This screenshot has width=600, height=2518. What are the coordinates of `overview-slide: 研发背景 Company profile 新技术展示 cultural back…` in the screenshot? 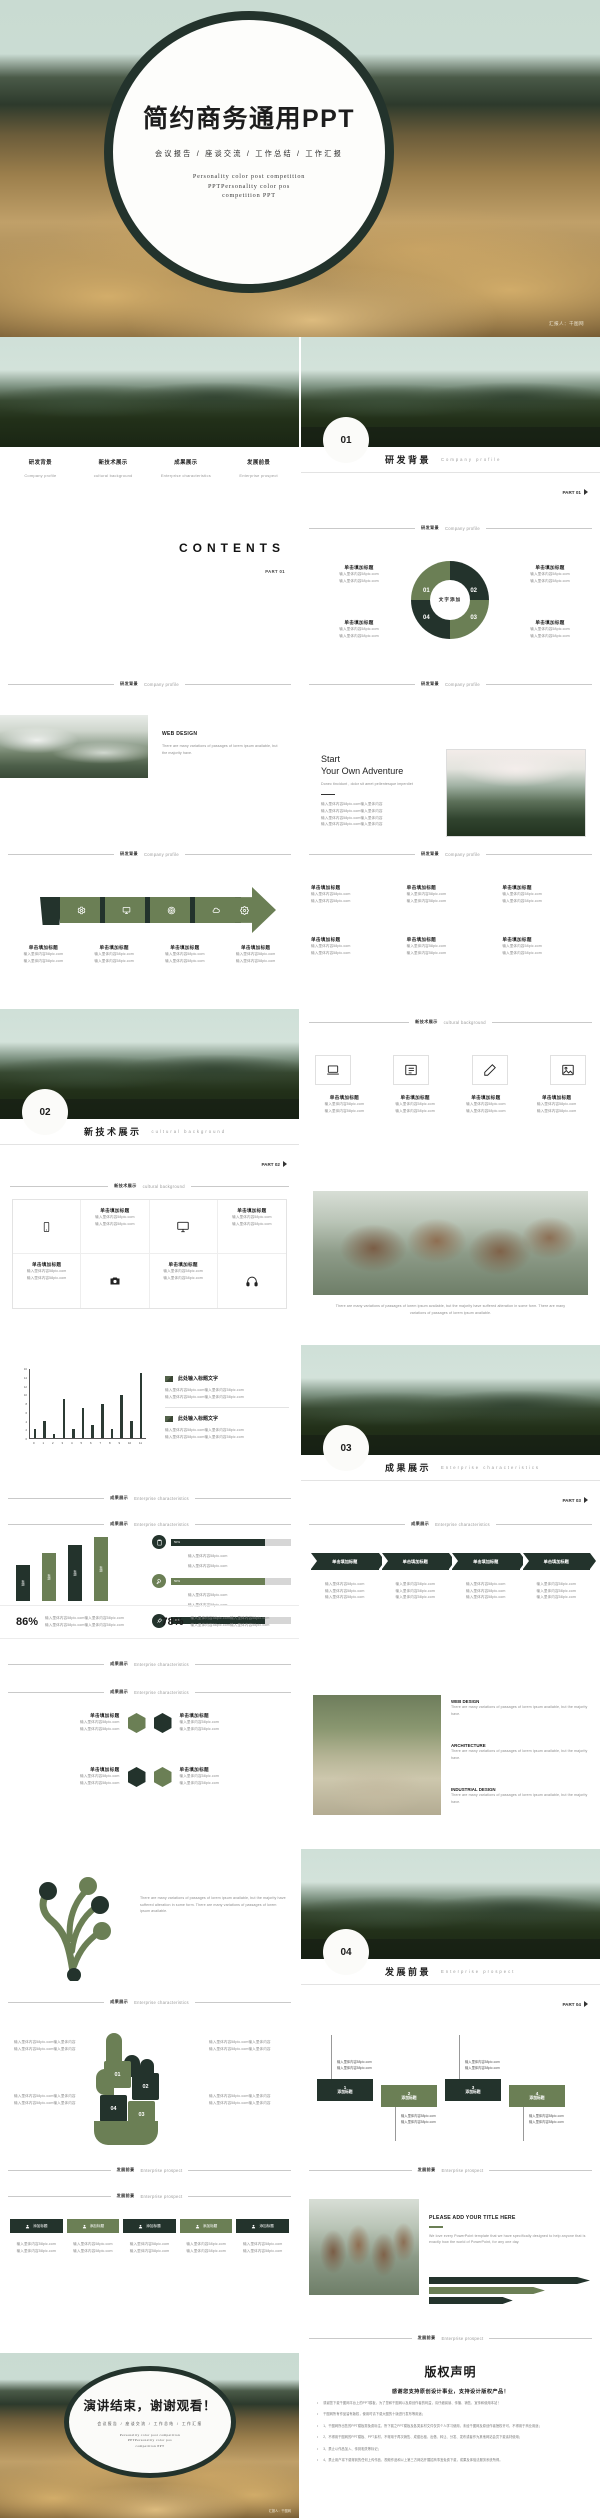 It's located at (149, 421).